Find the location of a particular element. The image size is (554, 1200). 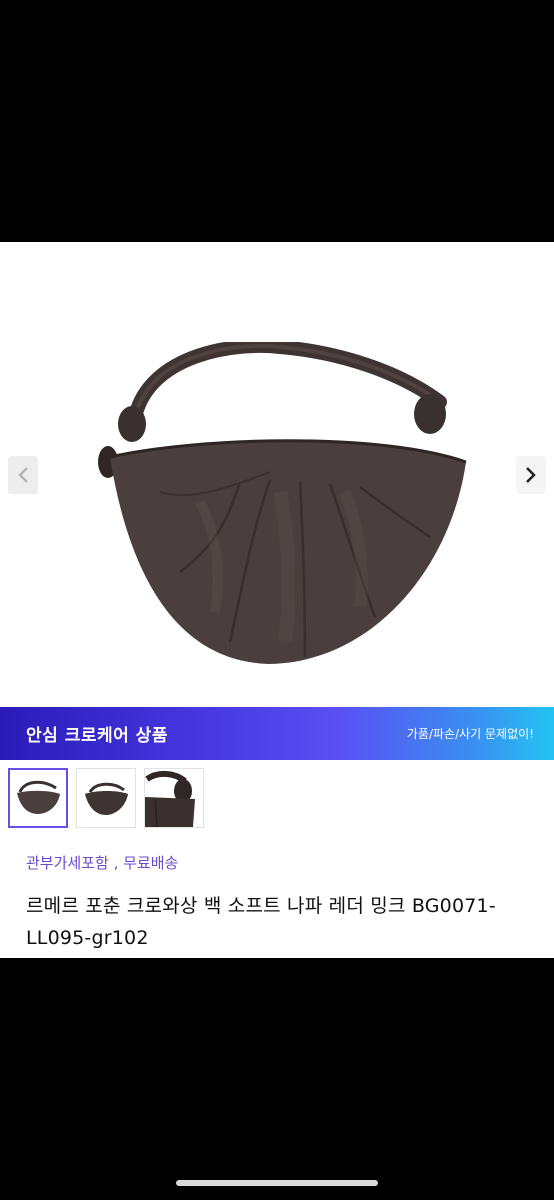

crocare-banner: 안심 크로케어 상품 가품/파손/사기 문제없이! is located at coordinates (277, 733).